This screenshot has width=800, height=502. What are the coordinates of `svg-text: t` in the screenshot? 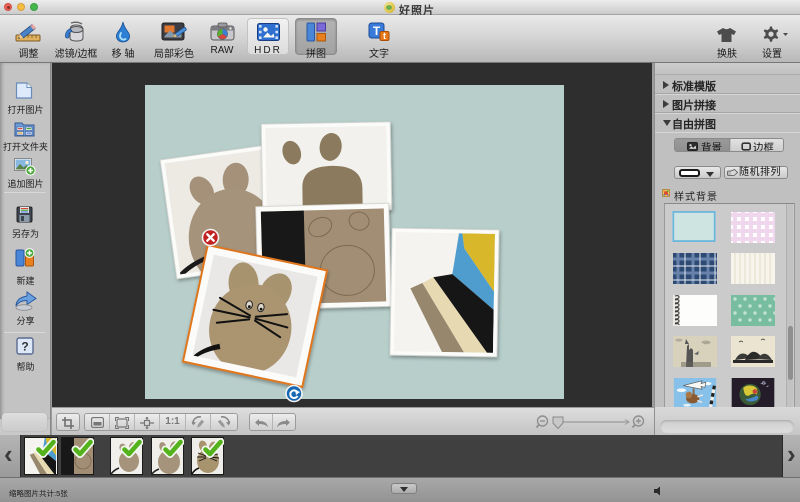 It's located at (384, 36).